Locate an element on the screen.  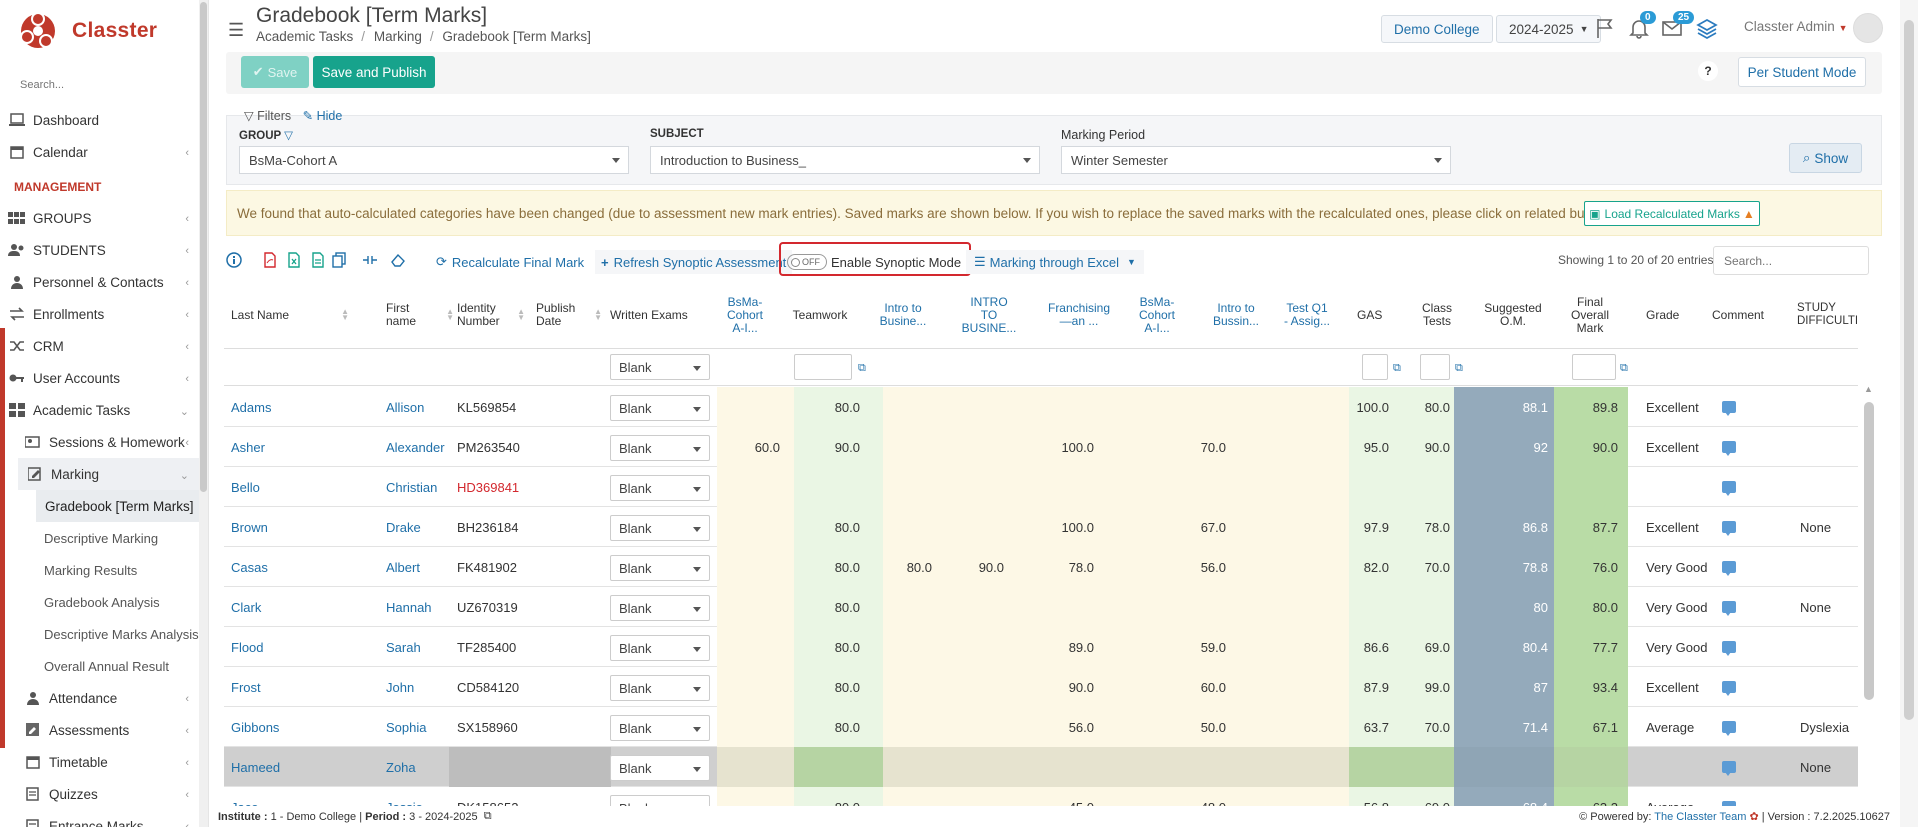
breadcrumb-item: Academic Tasks is located at coordinates (304, 36).